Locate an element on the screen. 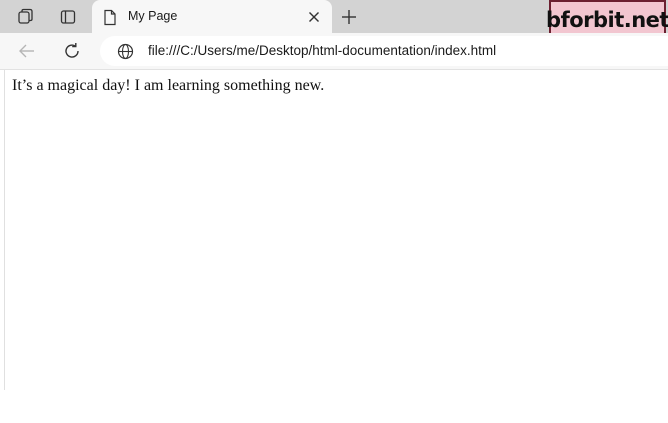 This screenshot has height=423, width=668. refresh-icon is located at coordinates (72, 51).